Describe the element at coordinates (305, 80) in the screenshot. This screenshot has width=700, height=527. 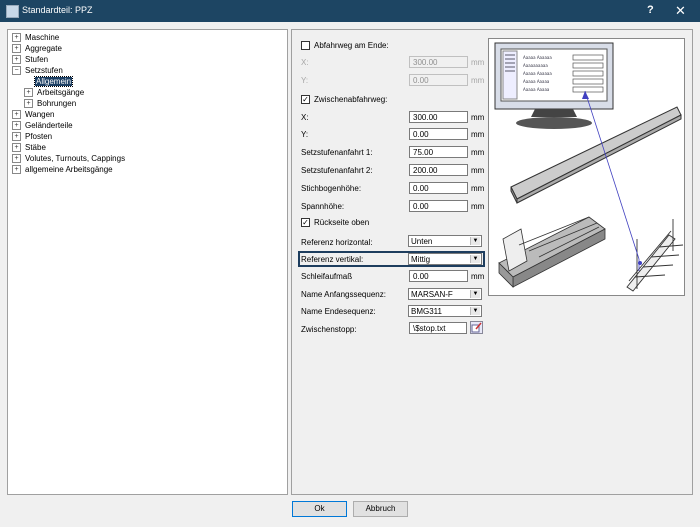
I see `y1-label: Y:` at that location.